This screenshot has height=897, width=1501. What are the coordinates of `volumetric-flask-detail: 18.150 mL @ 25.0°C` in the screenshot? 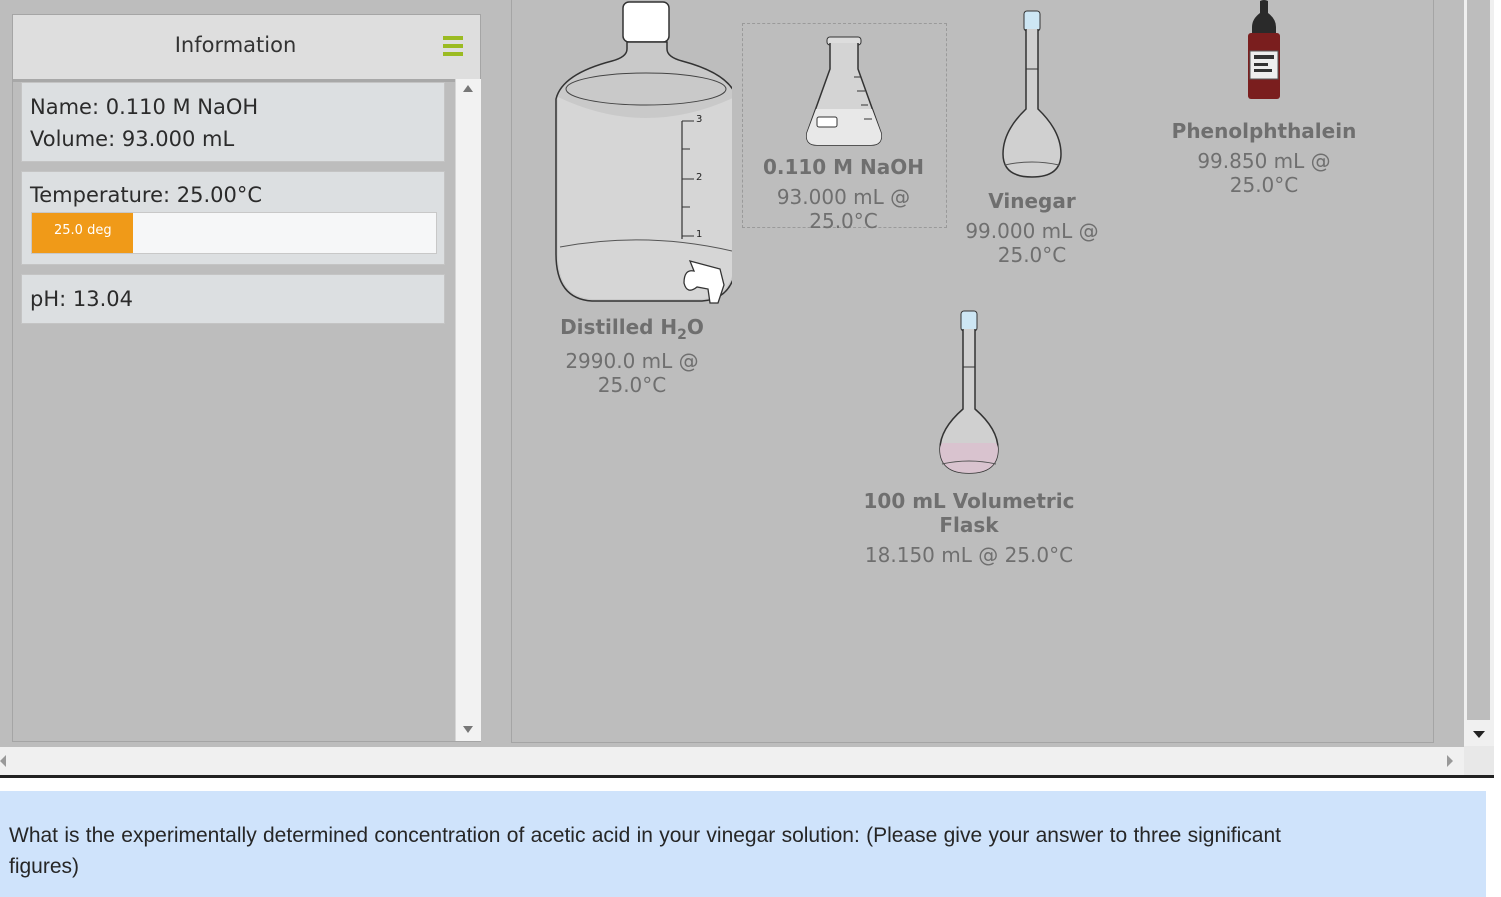 It's located at (969, 555).